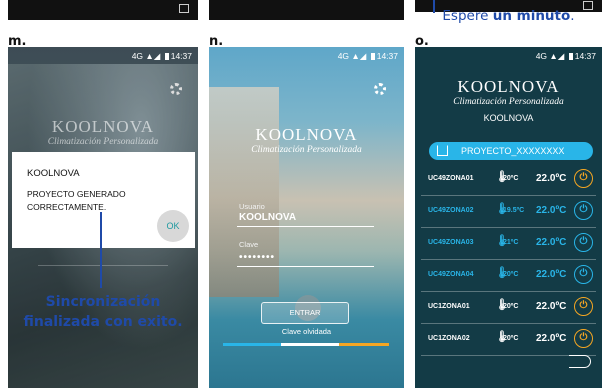  What do you see at coordinates (306, 10) in the screenshot?
I see `previous-screen-l-crop` at bounding box center [306, 10].